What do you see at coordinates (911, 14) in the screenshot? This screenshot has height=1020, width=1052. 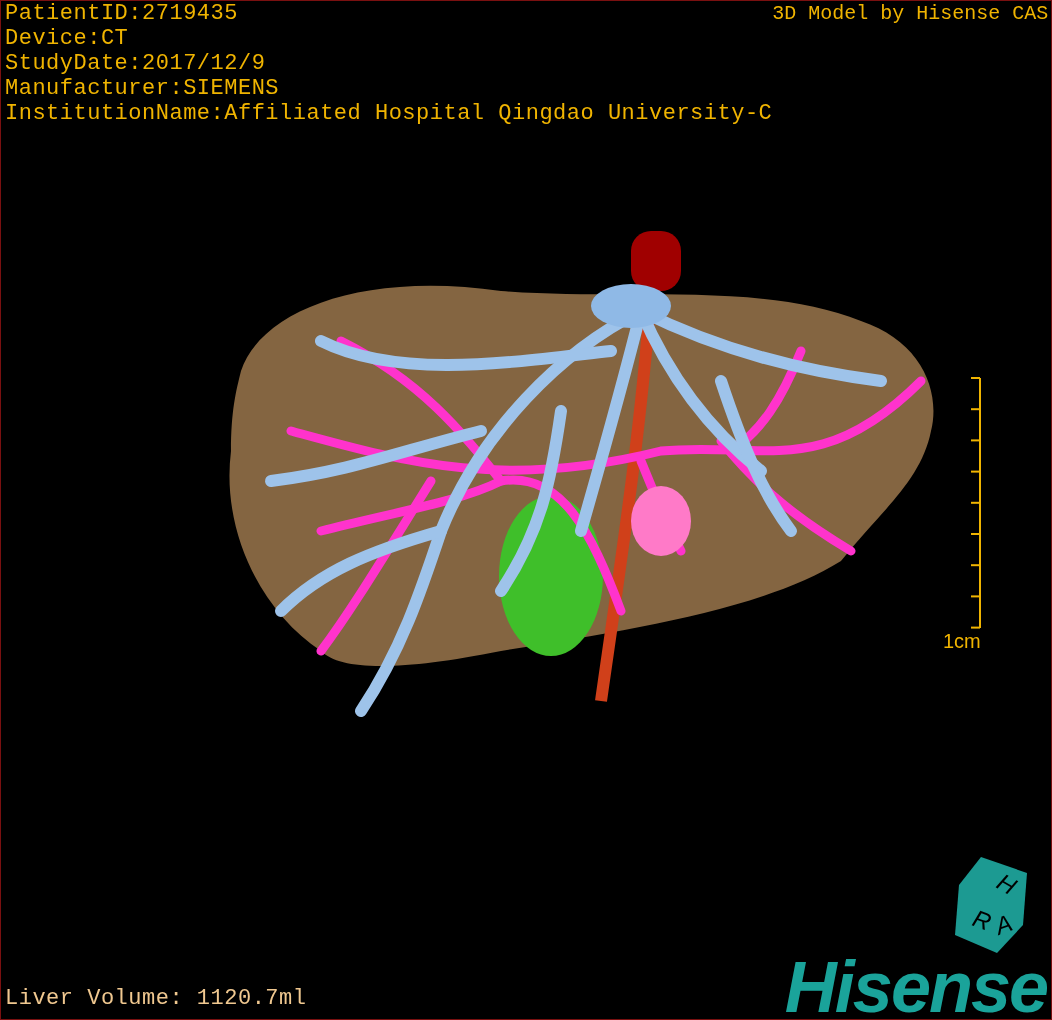 I see `viewer-title: 3D Model by Hisense CAS` at bounding box center [911, 14].